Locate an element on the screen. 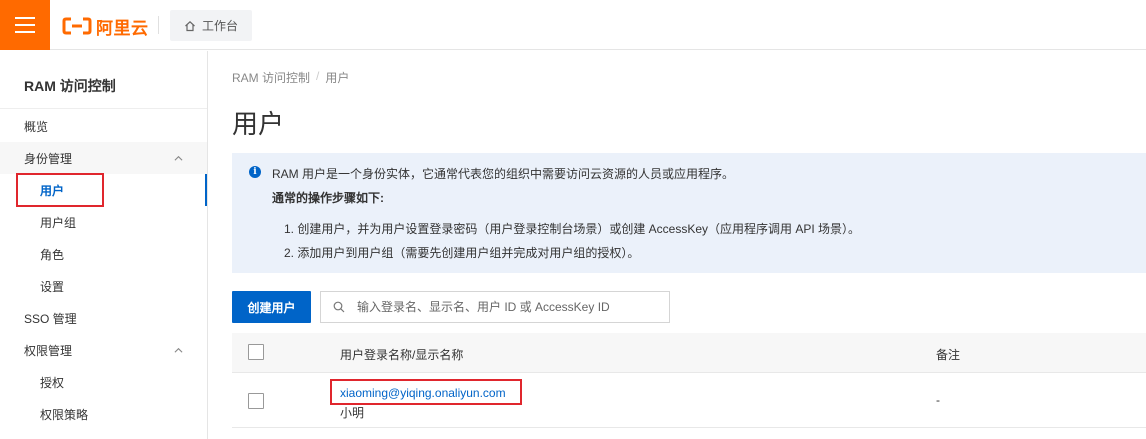  sidebar-item-label: 角色 is located at coordinates (52, 254).